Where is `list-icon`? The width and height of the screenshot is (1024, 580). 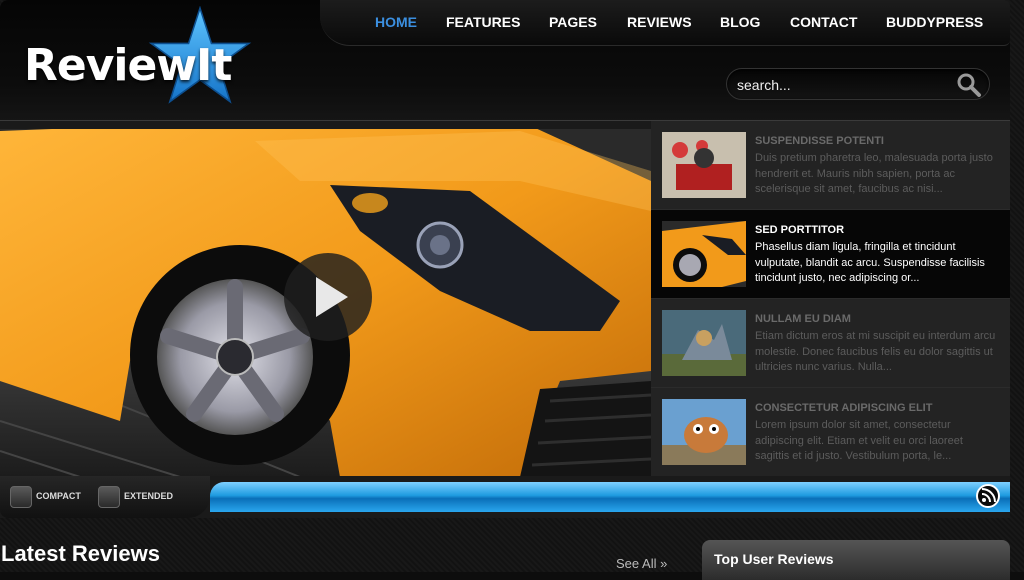
list-icon is located at coordinates (109, 497).